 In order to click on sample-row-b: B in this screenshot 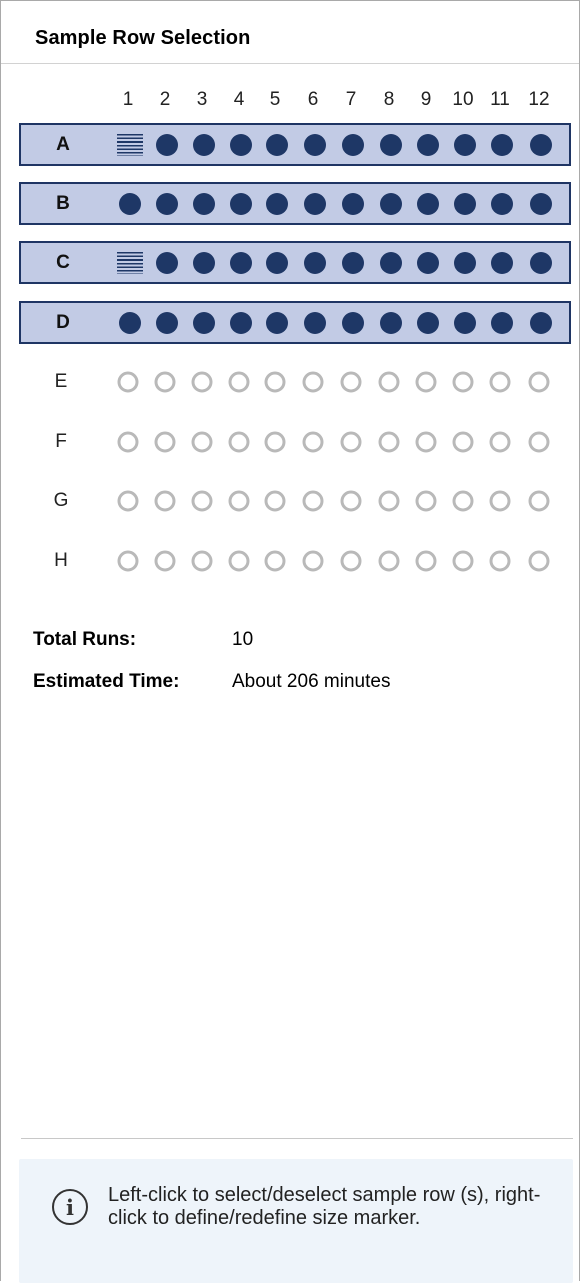, I will do `click(295, 203)`.